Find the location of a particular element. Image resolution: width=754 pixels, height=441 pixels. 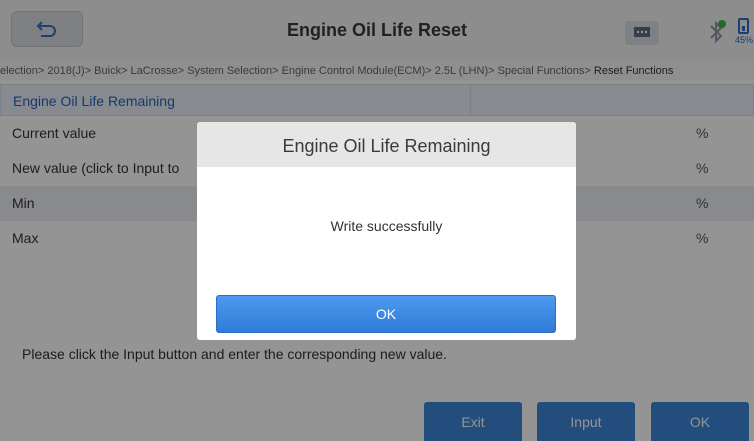

dialog-ok-button: OK is located at coordinates (386, 314).